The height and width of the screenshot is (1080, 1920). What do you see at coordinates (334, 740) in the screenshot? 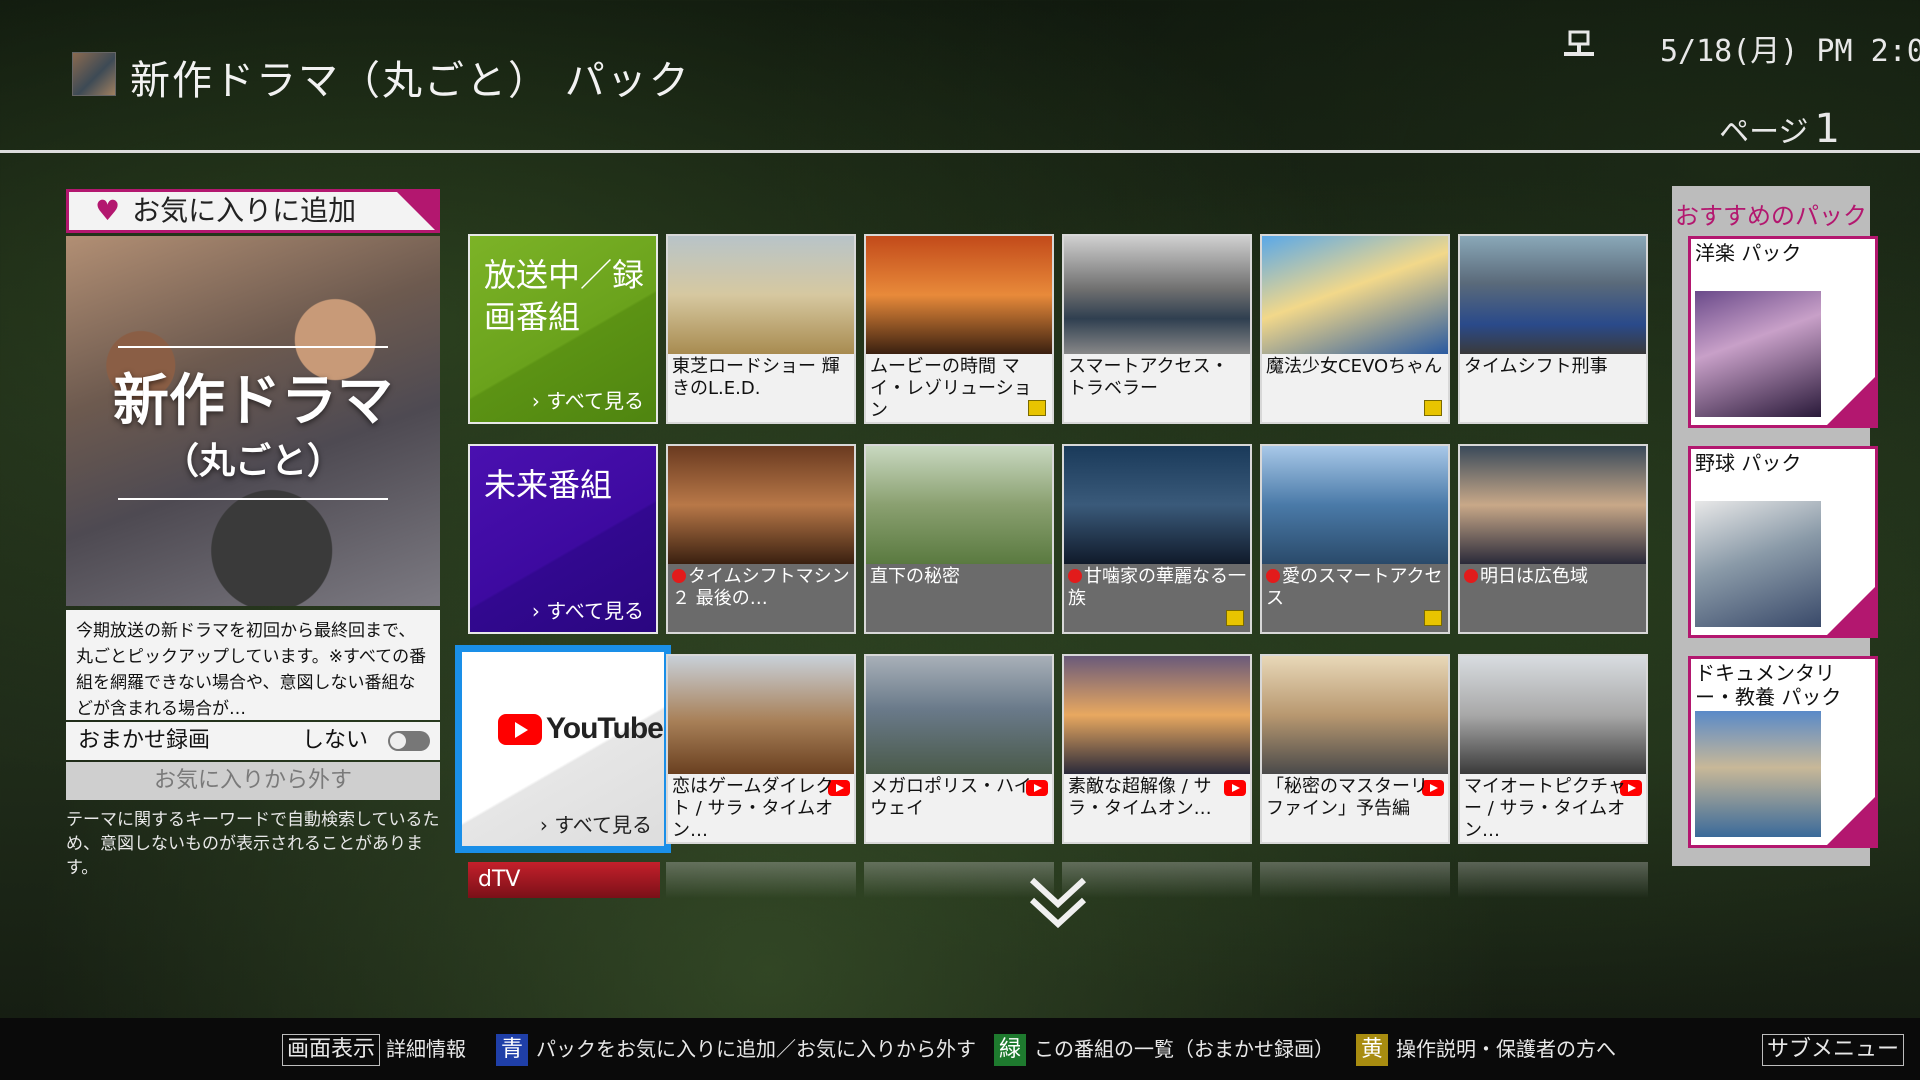
I see `auto-record-state: しない` at bounding box center [334, 740].